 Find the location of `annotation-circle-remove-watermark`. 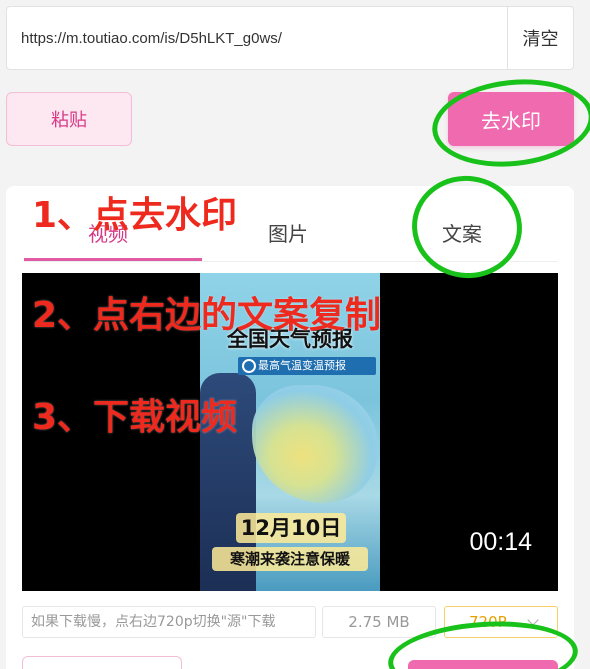

annotation-circle-remove-watermark is located at coordinates (508, 123).